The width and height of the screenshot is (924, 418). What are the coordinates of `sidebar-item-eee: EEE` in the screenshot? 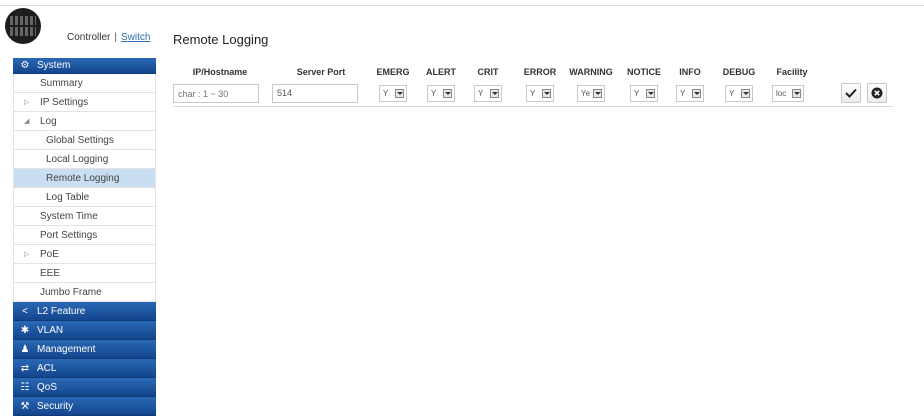 It's located at (84, 273).